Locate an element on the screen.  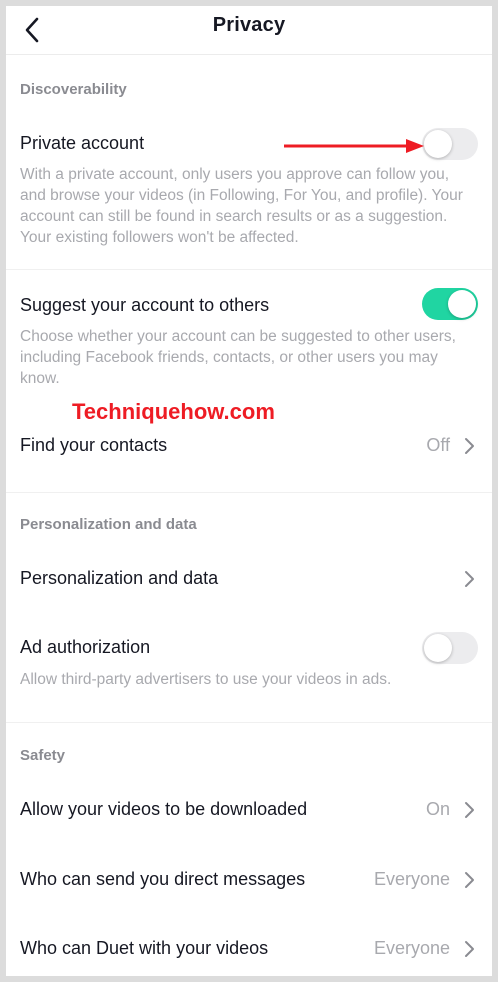
find-contacts-value: Off is located at coordinates (438, 445).